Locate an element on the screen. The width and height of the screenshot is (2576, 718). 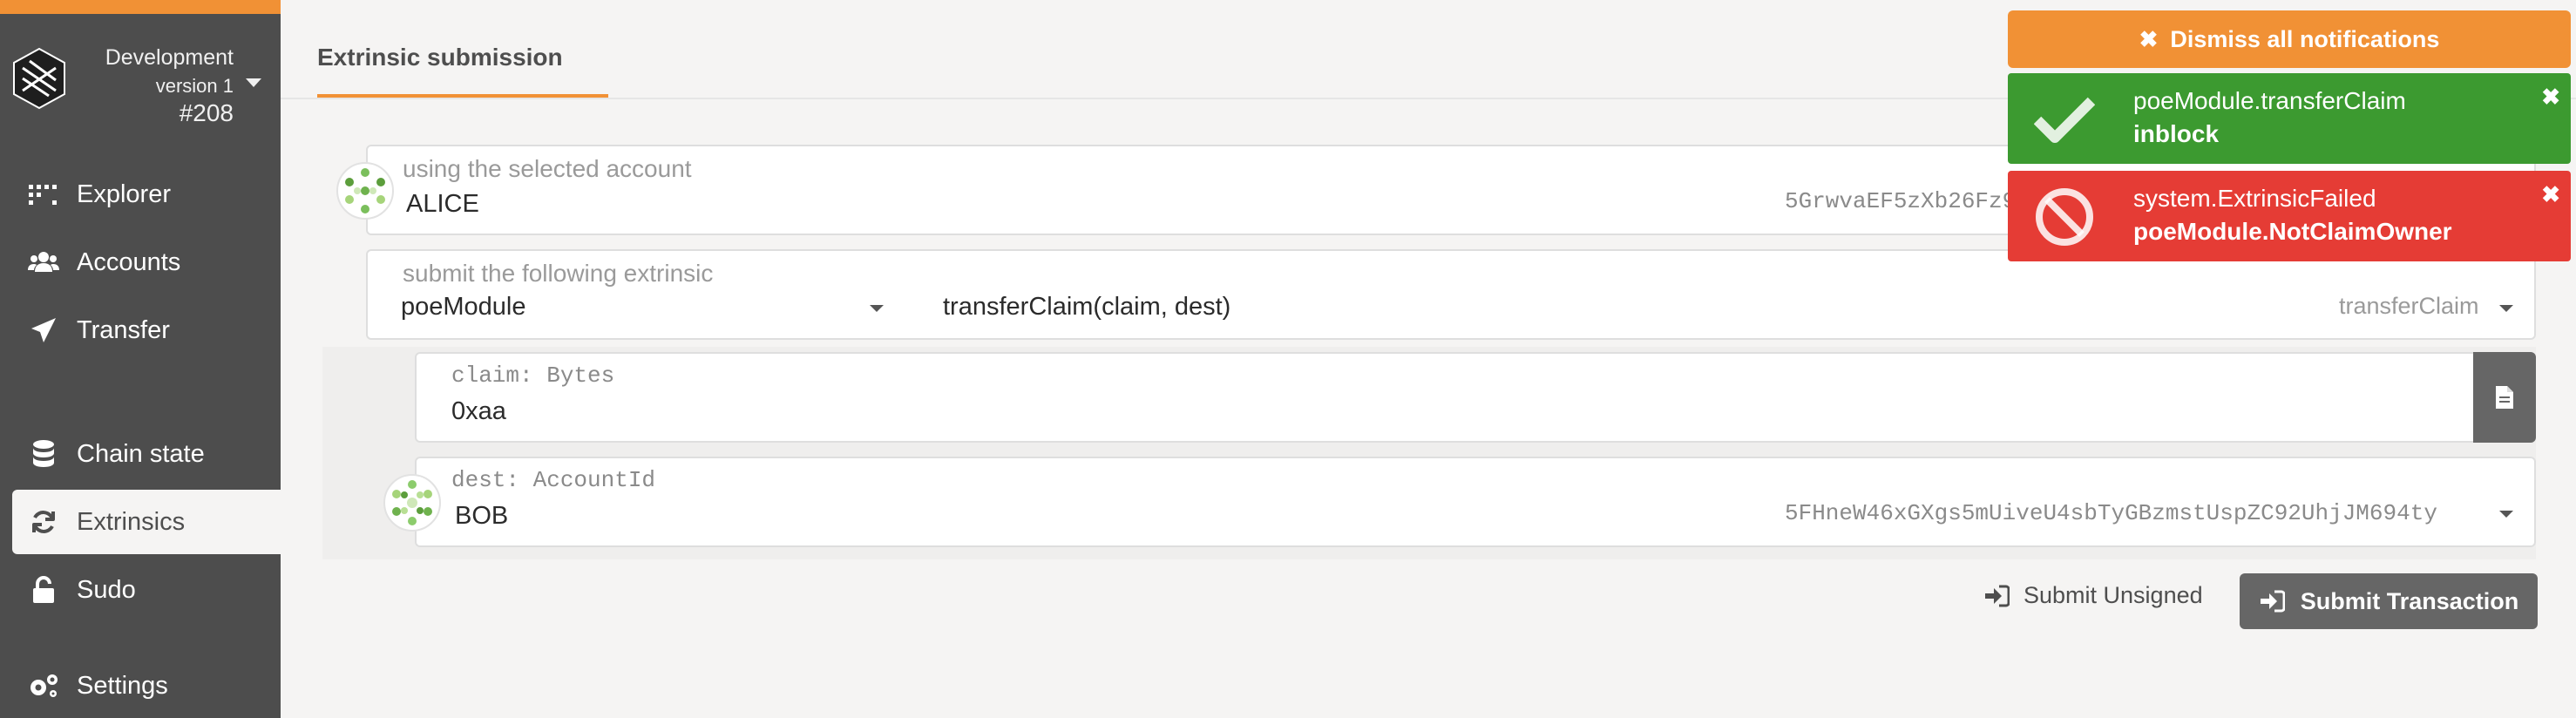
submit-transaction-label: Submit Transaction is located at coordinates (2410, 600).